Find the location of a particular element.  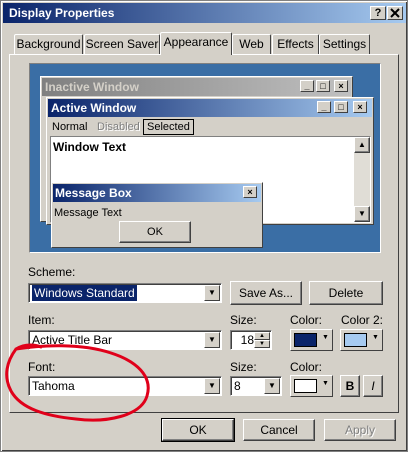

item-value: Active Title Bar is located at coordinates (72, 340).